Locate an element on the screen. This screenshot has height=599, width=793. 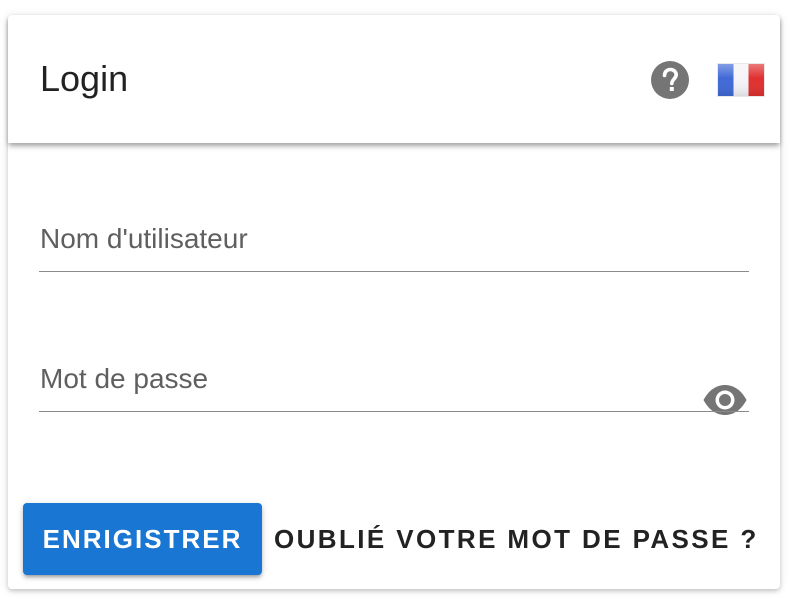
forgot-password-button: OUBLIÉ VOTRE MOT DE PASSE ? is located at coordinates (524, 539).